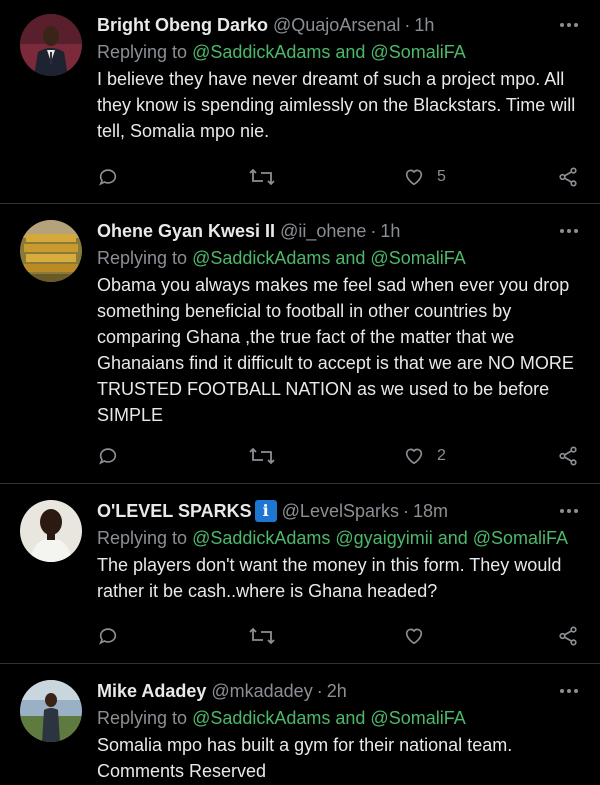  What do you see at coordinates (424, 456) in the screenshot?
I see `like-button: 2` at bounding box center [424, 456].